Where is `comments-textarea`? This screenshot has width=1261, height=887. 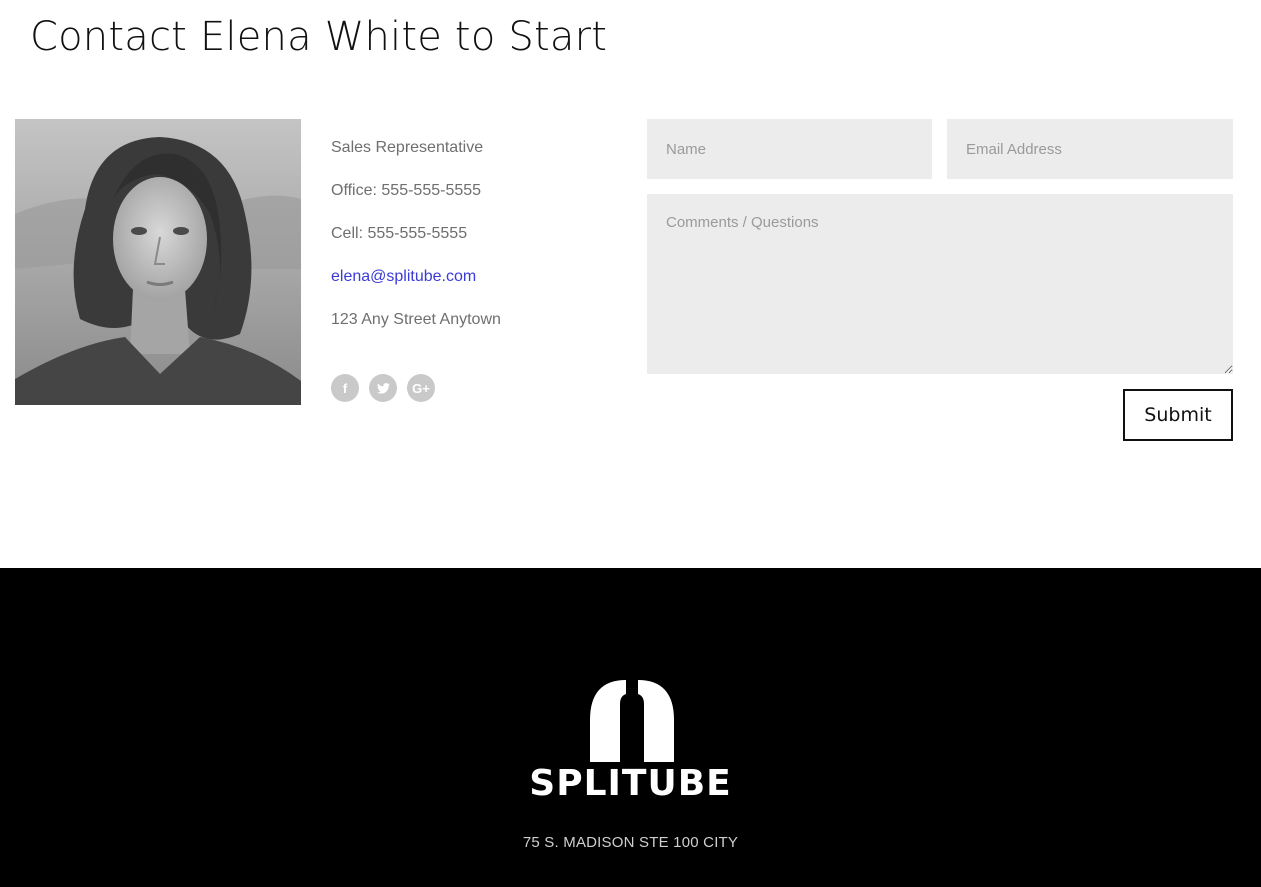
comments-textarea is located at coordinates (940, 284).